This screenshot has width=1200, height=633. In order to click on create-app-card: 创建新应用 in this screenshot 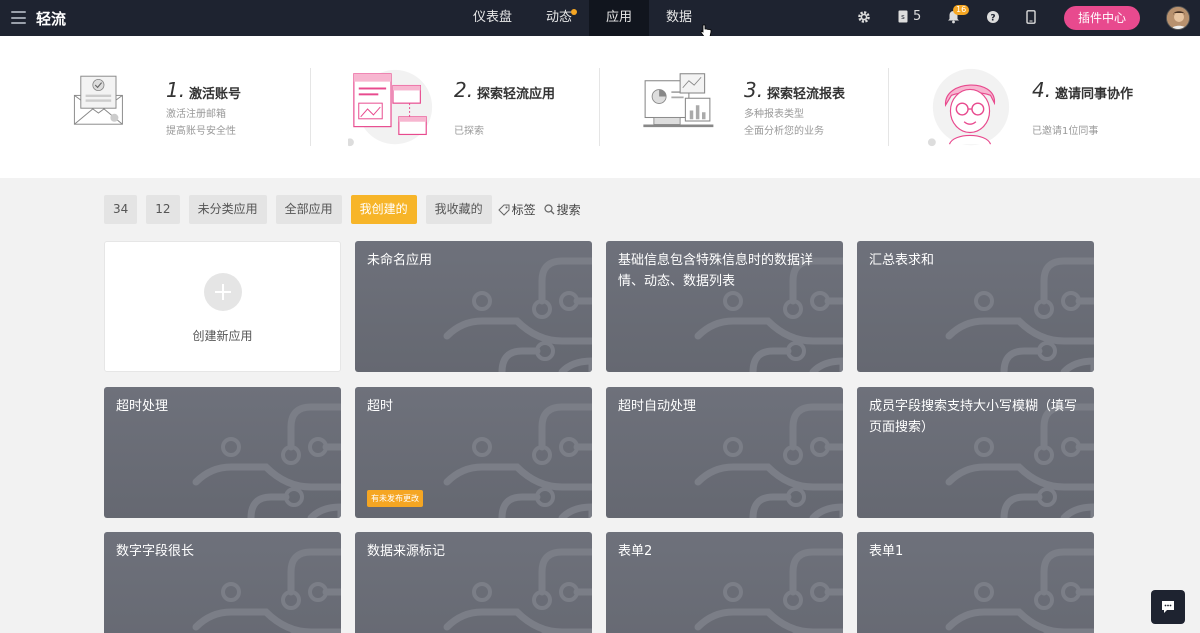, I will do `click(222, 306)`.